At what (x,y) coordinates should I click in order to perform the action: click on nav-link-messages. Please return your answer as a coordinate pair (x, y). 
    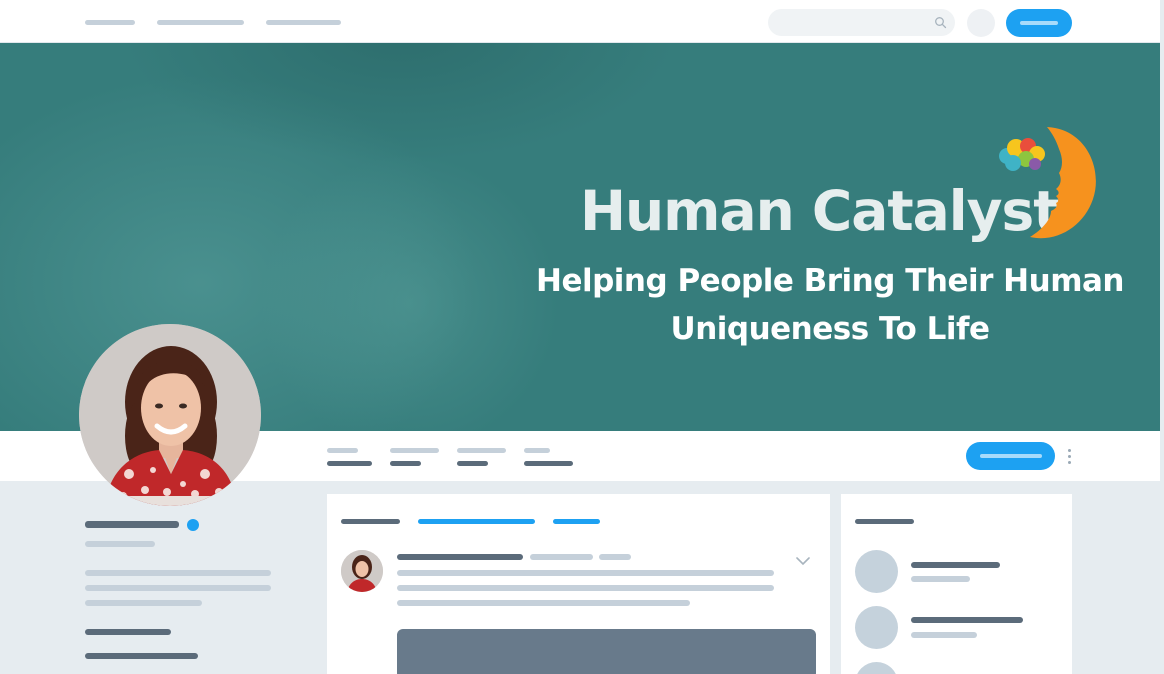
    Looking at the image, I should click on (303, 22).